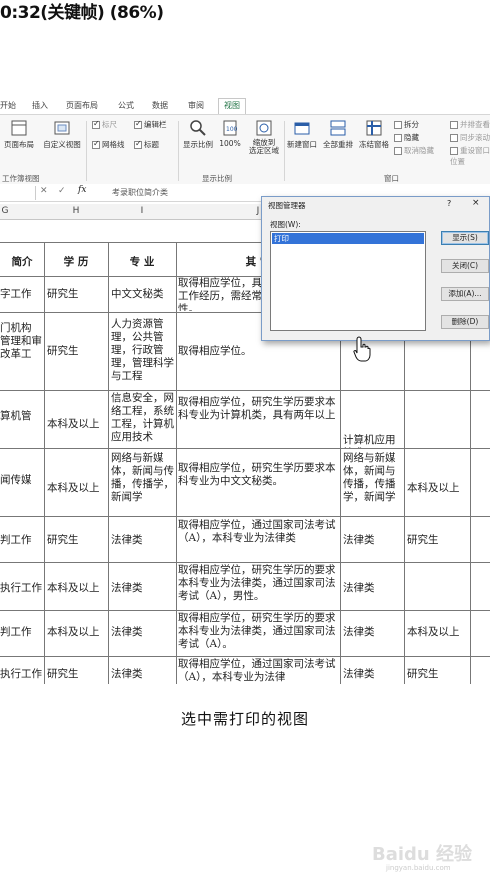 Image resolution: width=490 pixels, height=887 pixels. I want to click on arrange-all-button: 全部重排, so click(338, 134).